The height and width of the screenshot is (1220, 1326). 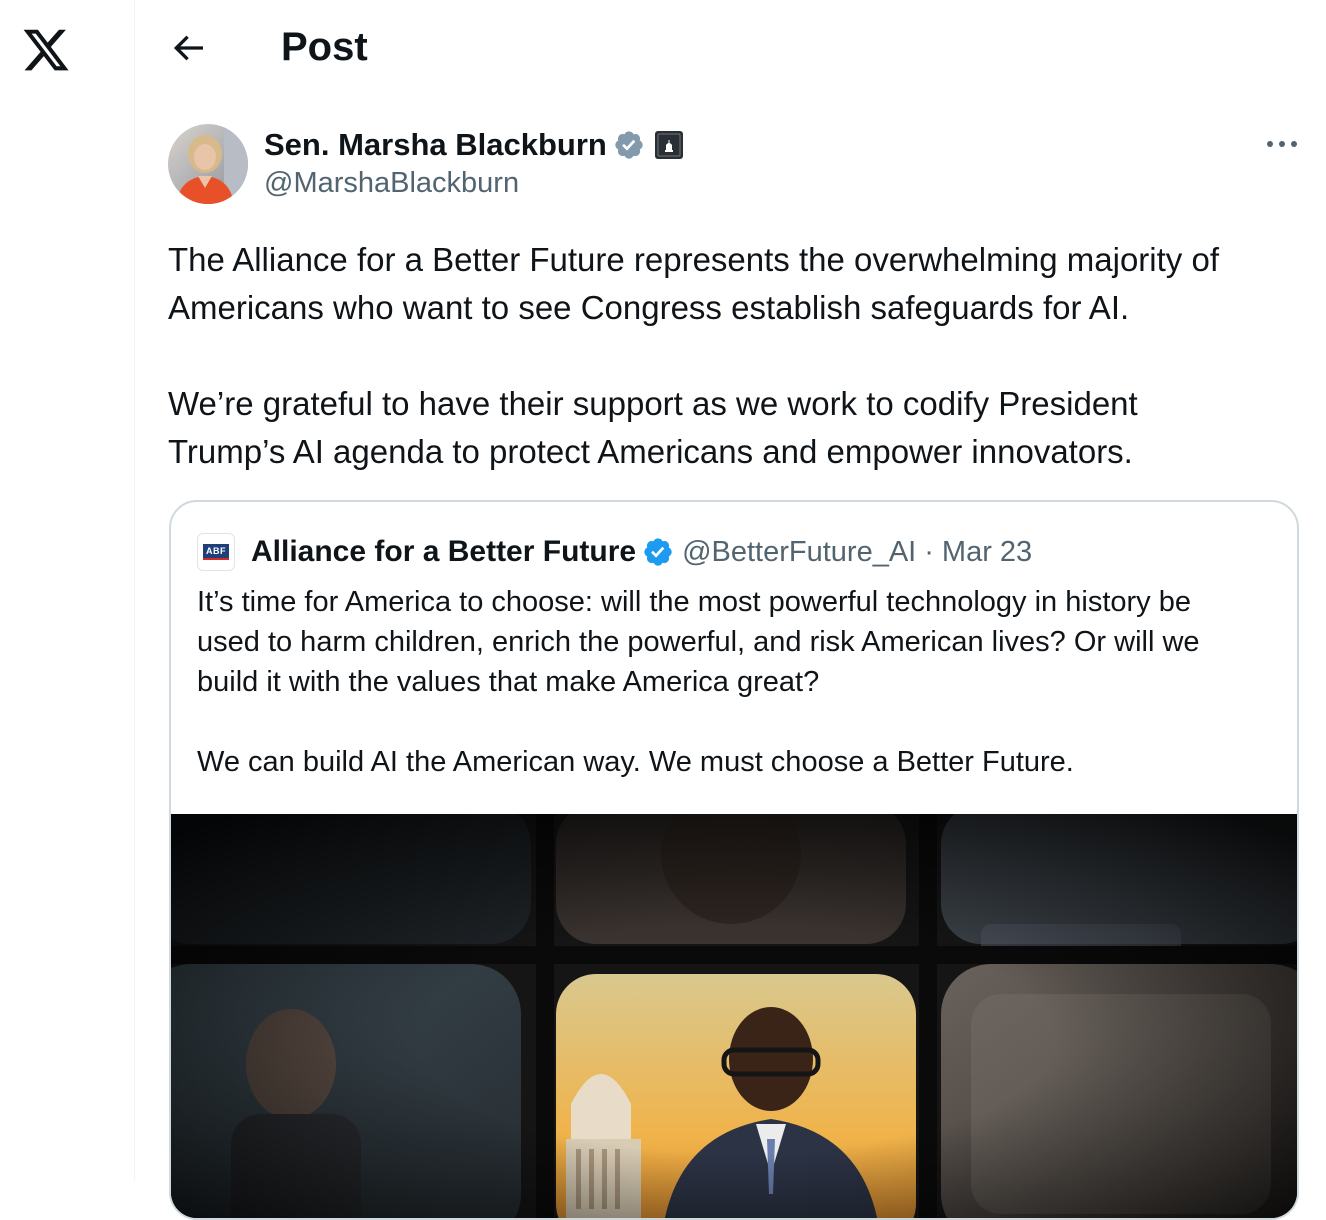 What do you see at coordinates (188, 48) in the screenshot?
I see `back-arrow-icon` at bounding box center [188, 48].